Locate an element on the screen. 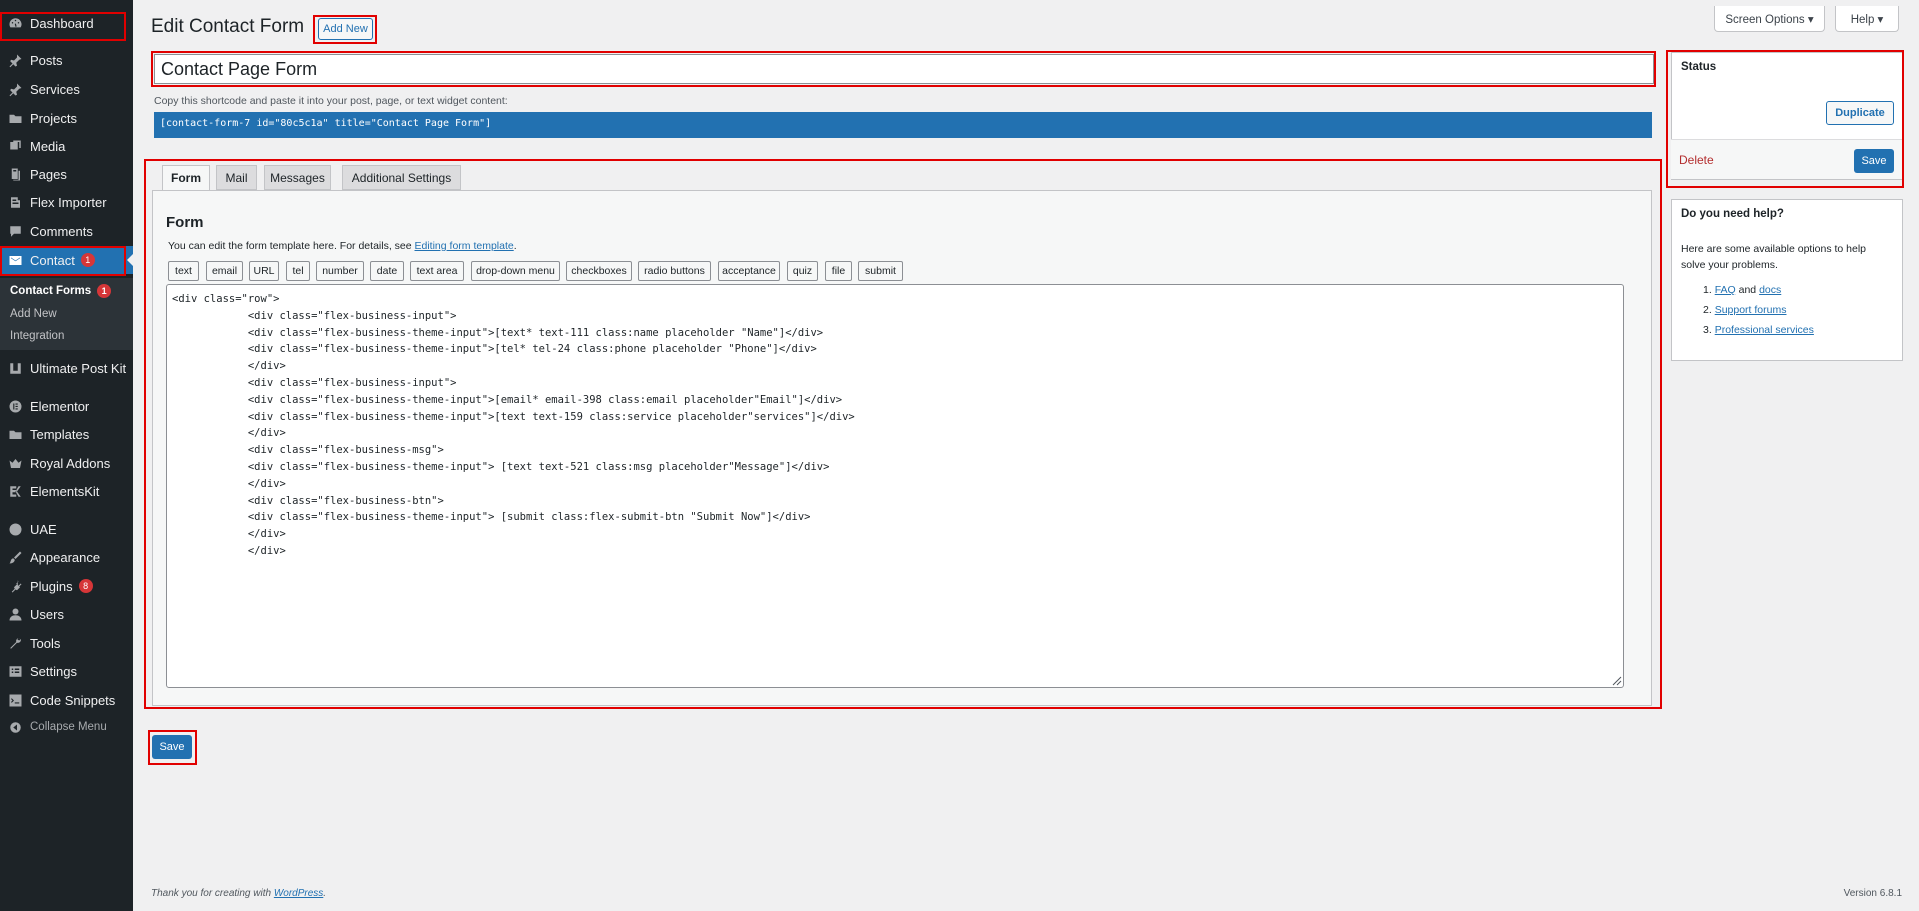 This screenshot has height=911, width=1919. sidebar-item-comments: Comments is located at coordinates (66, 231).